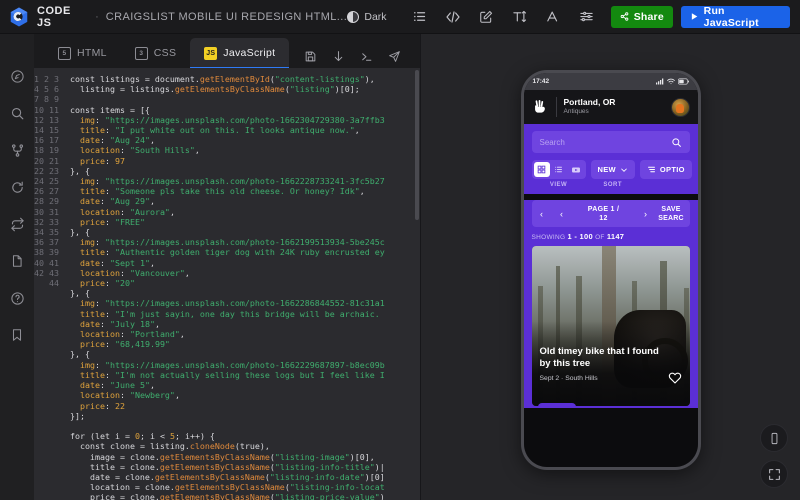 The width and height of the screenshot is (800, 500). What do you see at coordinates (648, 16) in the screenshot?
I see `share-label: Share` at bounding box center [648, 16].